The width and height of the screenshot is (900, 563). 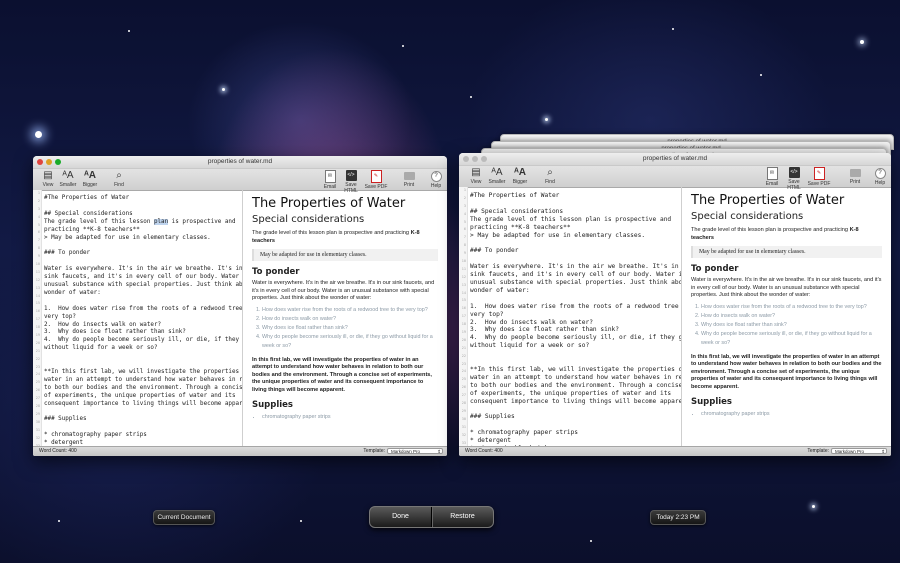 I want to click on line-number: 16, so click(x=463, y=308).